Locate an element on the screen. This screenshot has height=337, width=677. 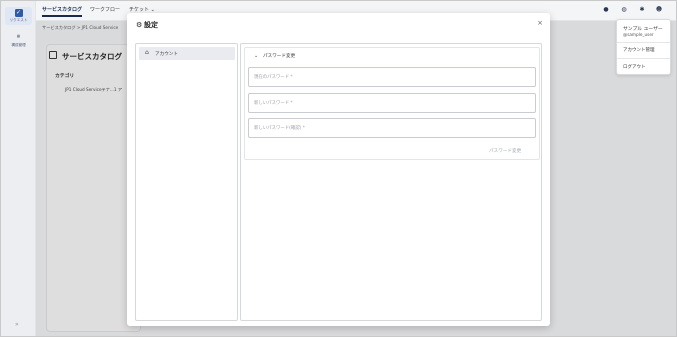
gear-icon: ✱ is located at coordinates (642, 10).